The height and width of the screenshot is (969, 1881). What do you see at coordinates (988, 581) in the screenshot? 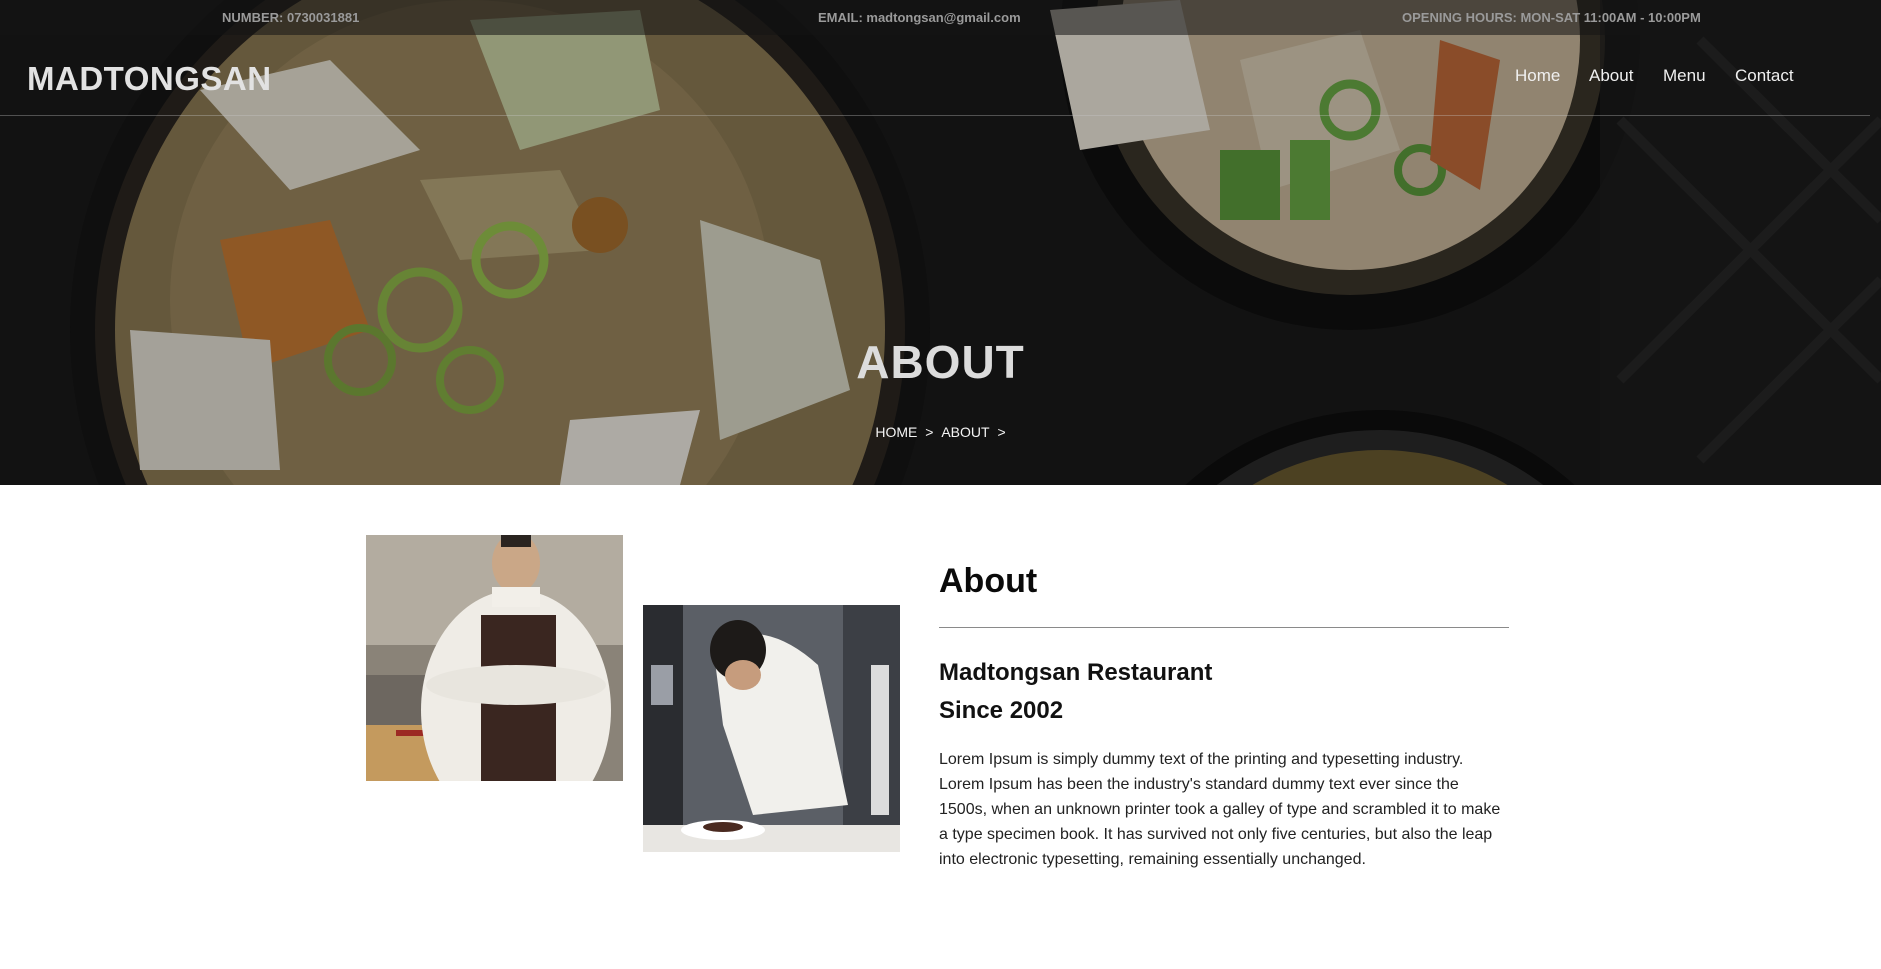
I see `about-heading: About` at bounding box center [988, 581].